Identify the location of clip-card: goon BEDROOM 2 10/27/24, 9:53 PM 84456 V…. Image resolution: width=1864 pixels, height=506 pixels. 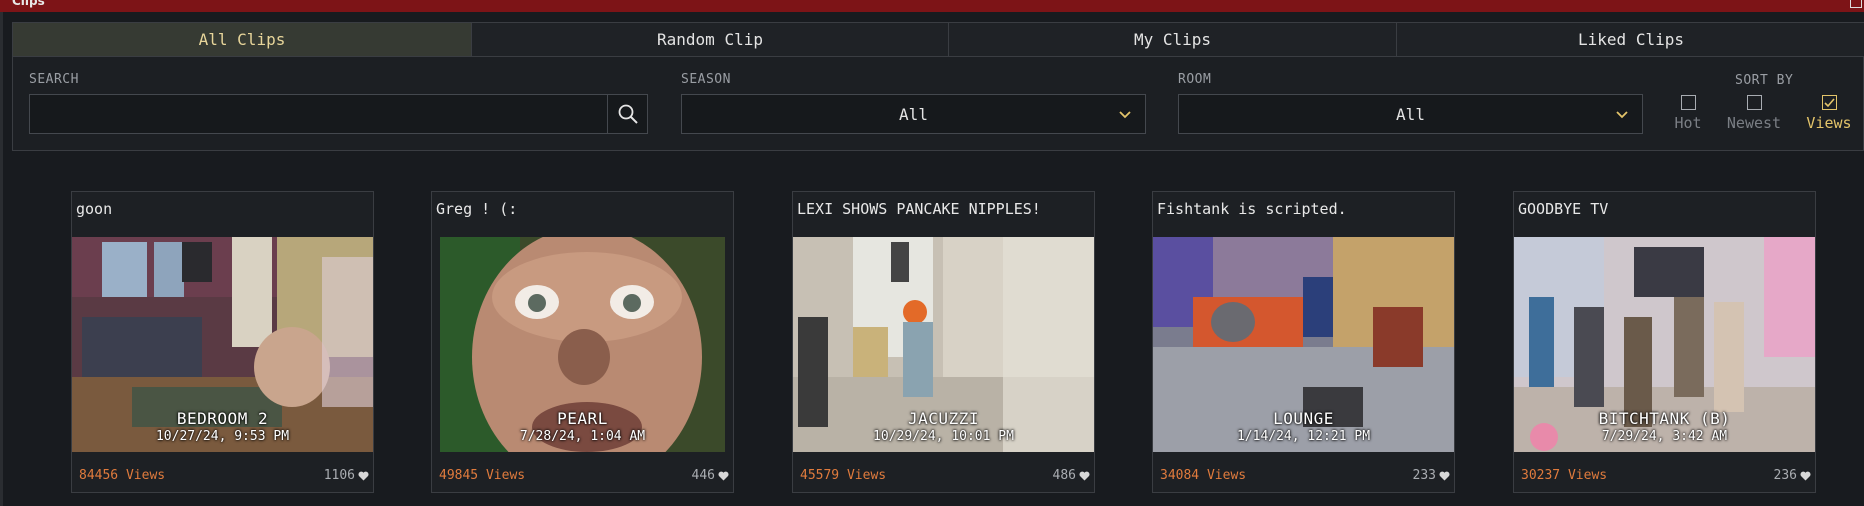
(222, 342).